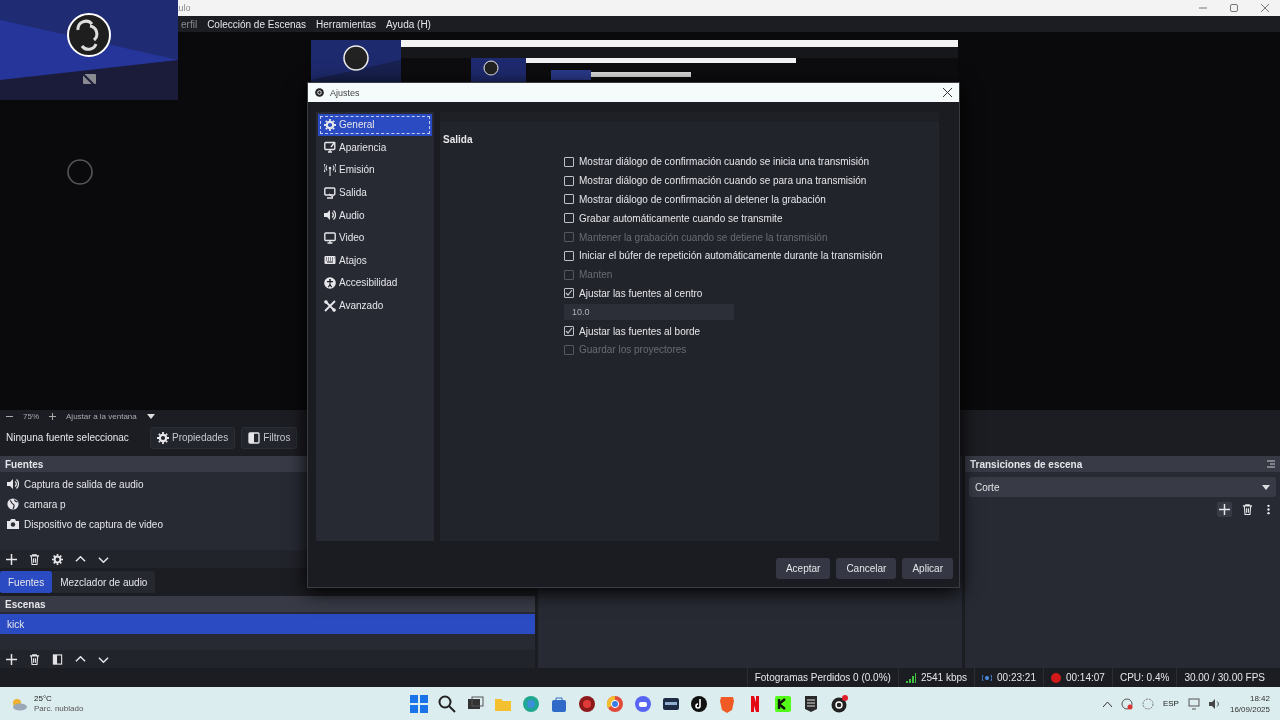 This screenshot has height=720, width=1280. I want to click on menu-item: erfil, so click(189, 24).